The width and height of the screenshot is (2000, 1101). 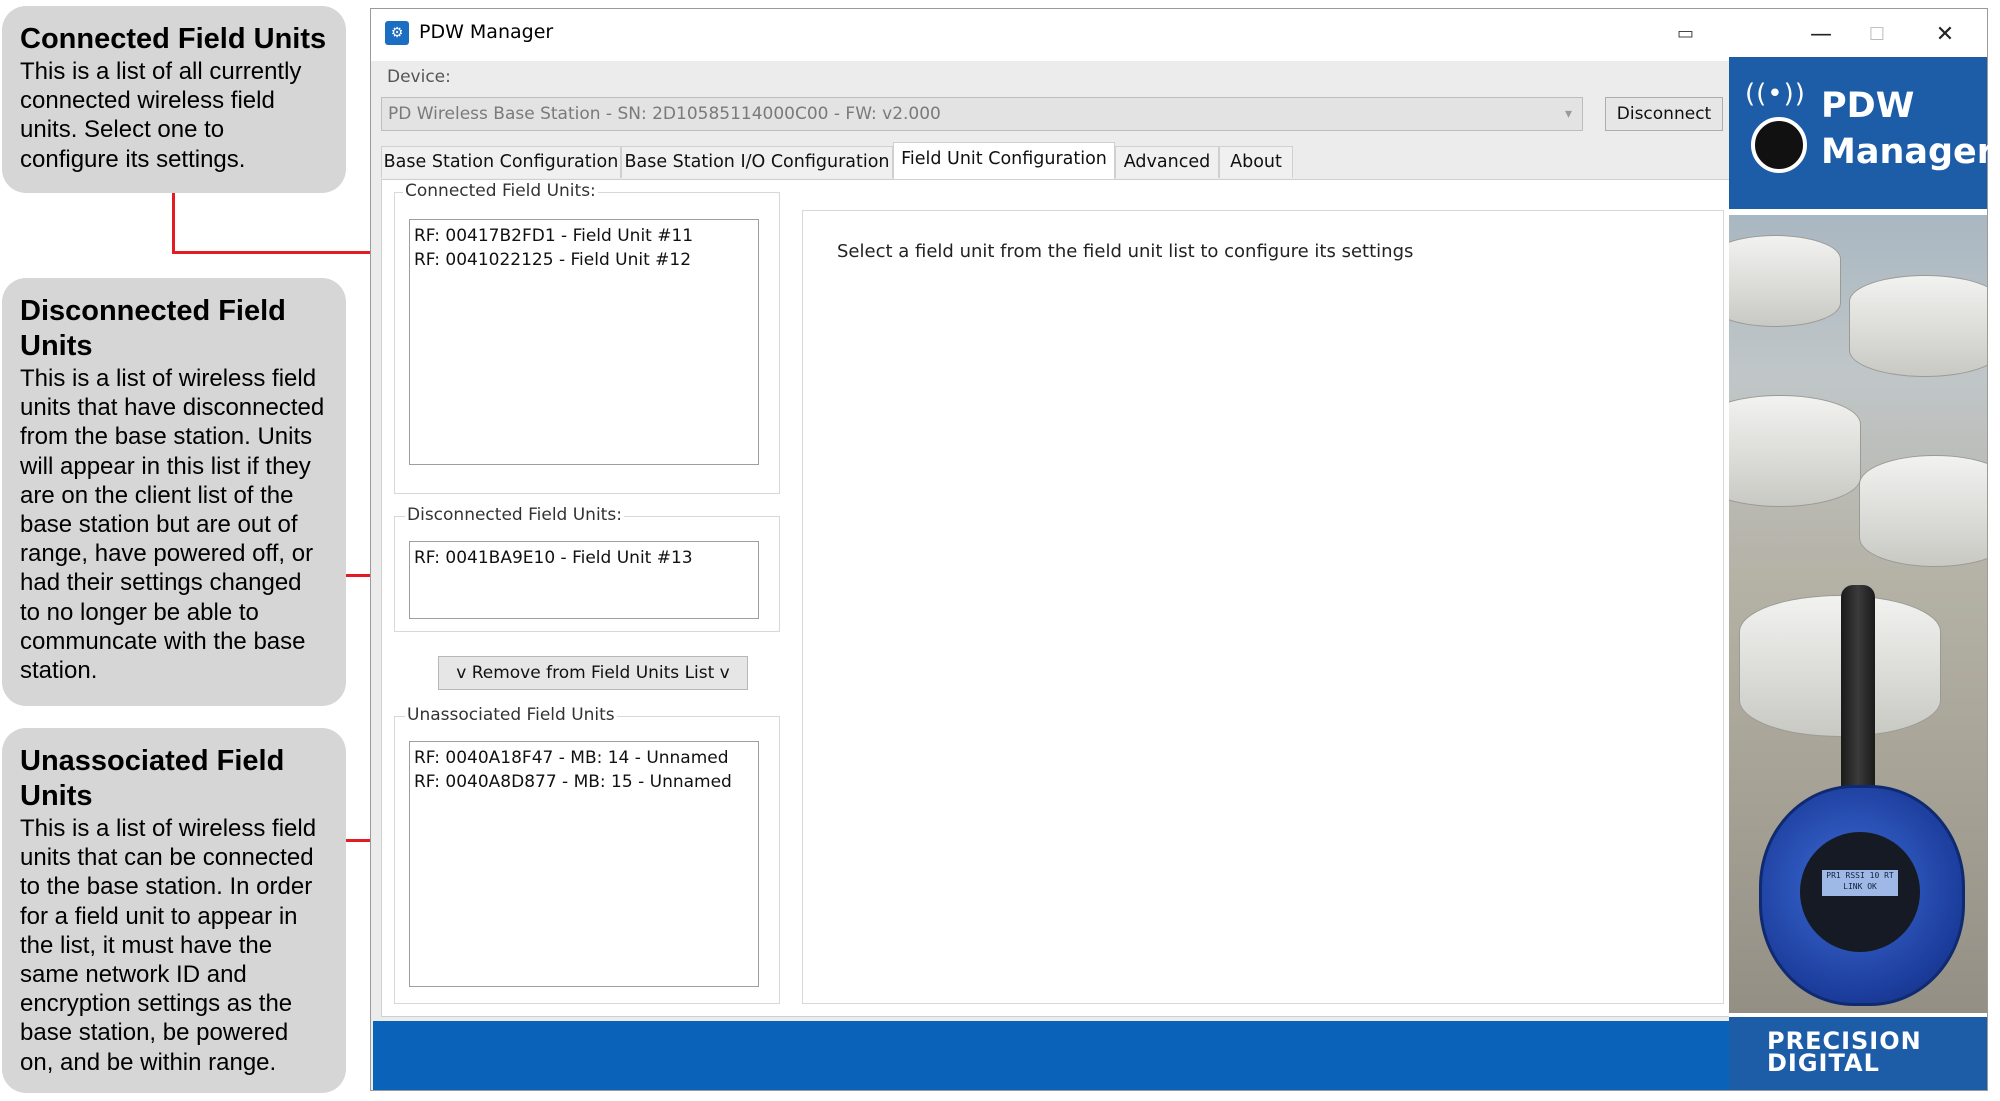 I want to click on title-bar: ⚙ PDW Manager ▭ — ☐ ✕, so click(x=1179, y=35).